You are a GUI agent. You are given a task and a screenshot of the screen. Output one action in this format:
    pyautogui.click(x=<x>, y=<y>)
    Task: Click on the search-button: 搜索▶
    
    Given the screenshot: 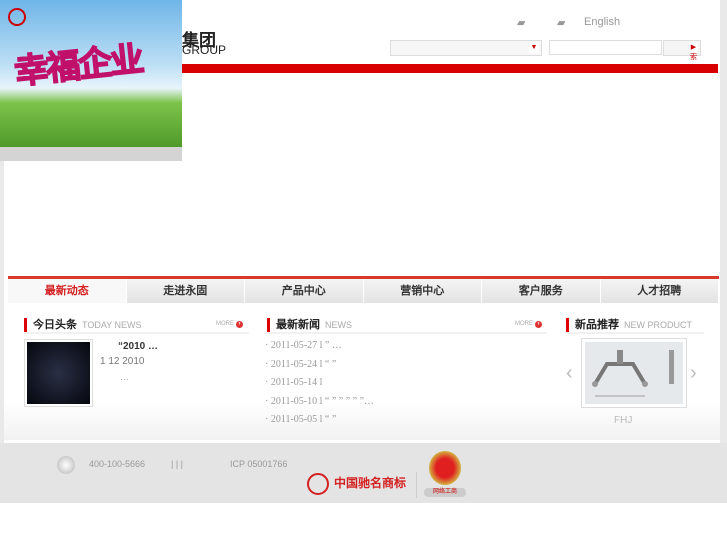 What is the action you would take?
    pyautogui.click(x=682, y=50)
    